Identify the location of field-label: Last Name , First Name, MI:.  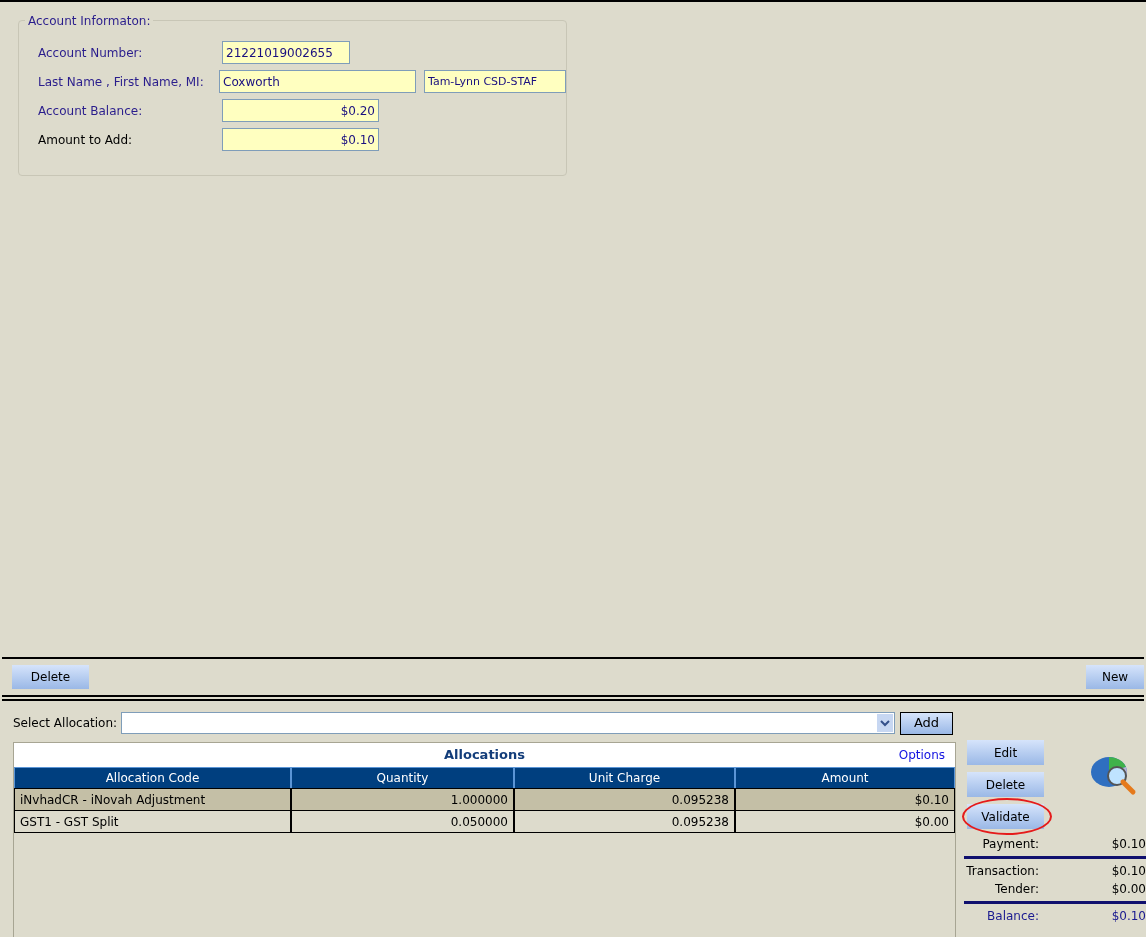
(121, 82).